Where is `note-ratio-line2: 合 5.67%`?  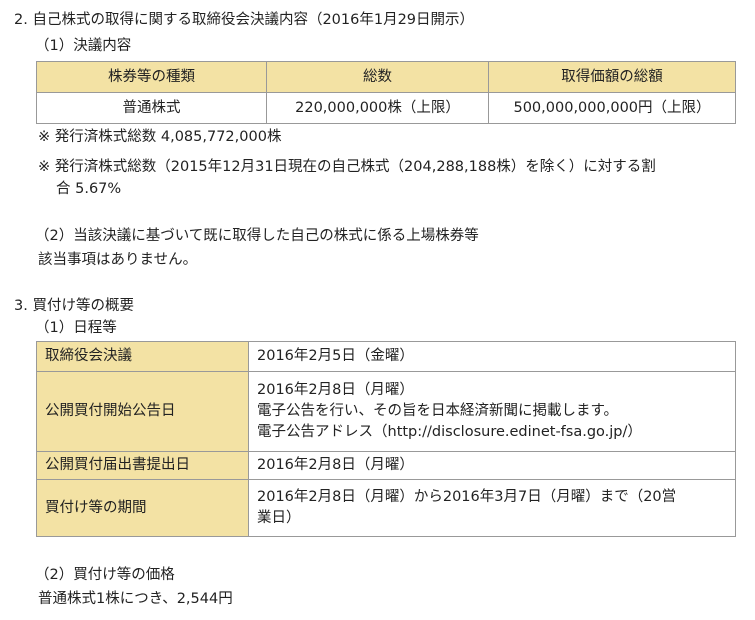 note-ratio-line2: 合 5.67% is located at coordinates (89, 189).